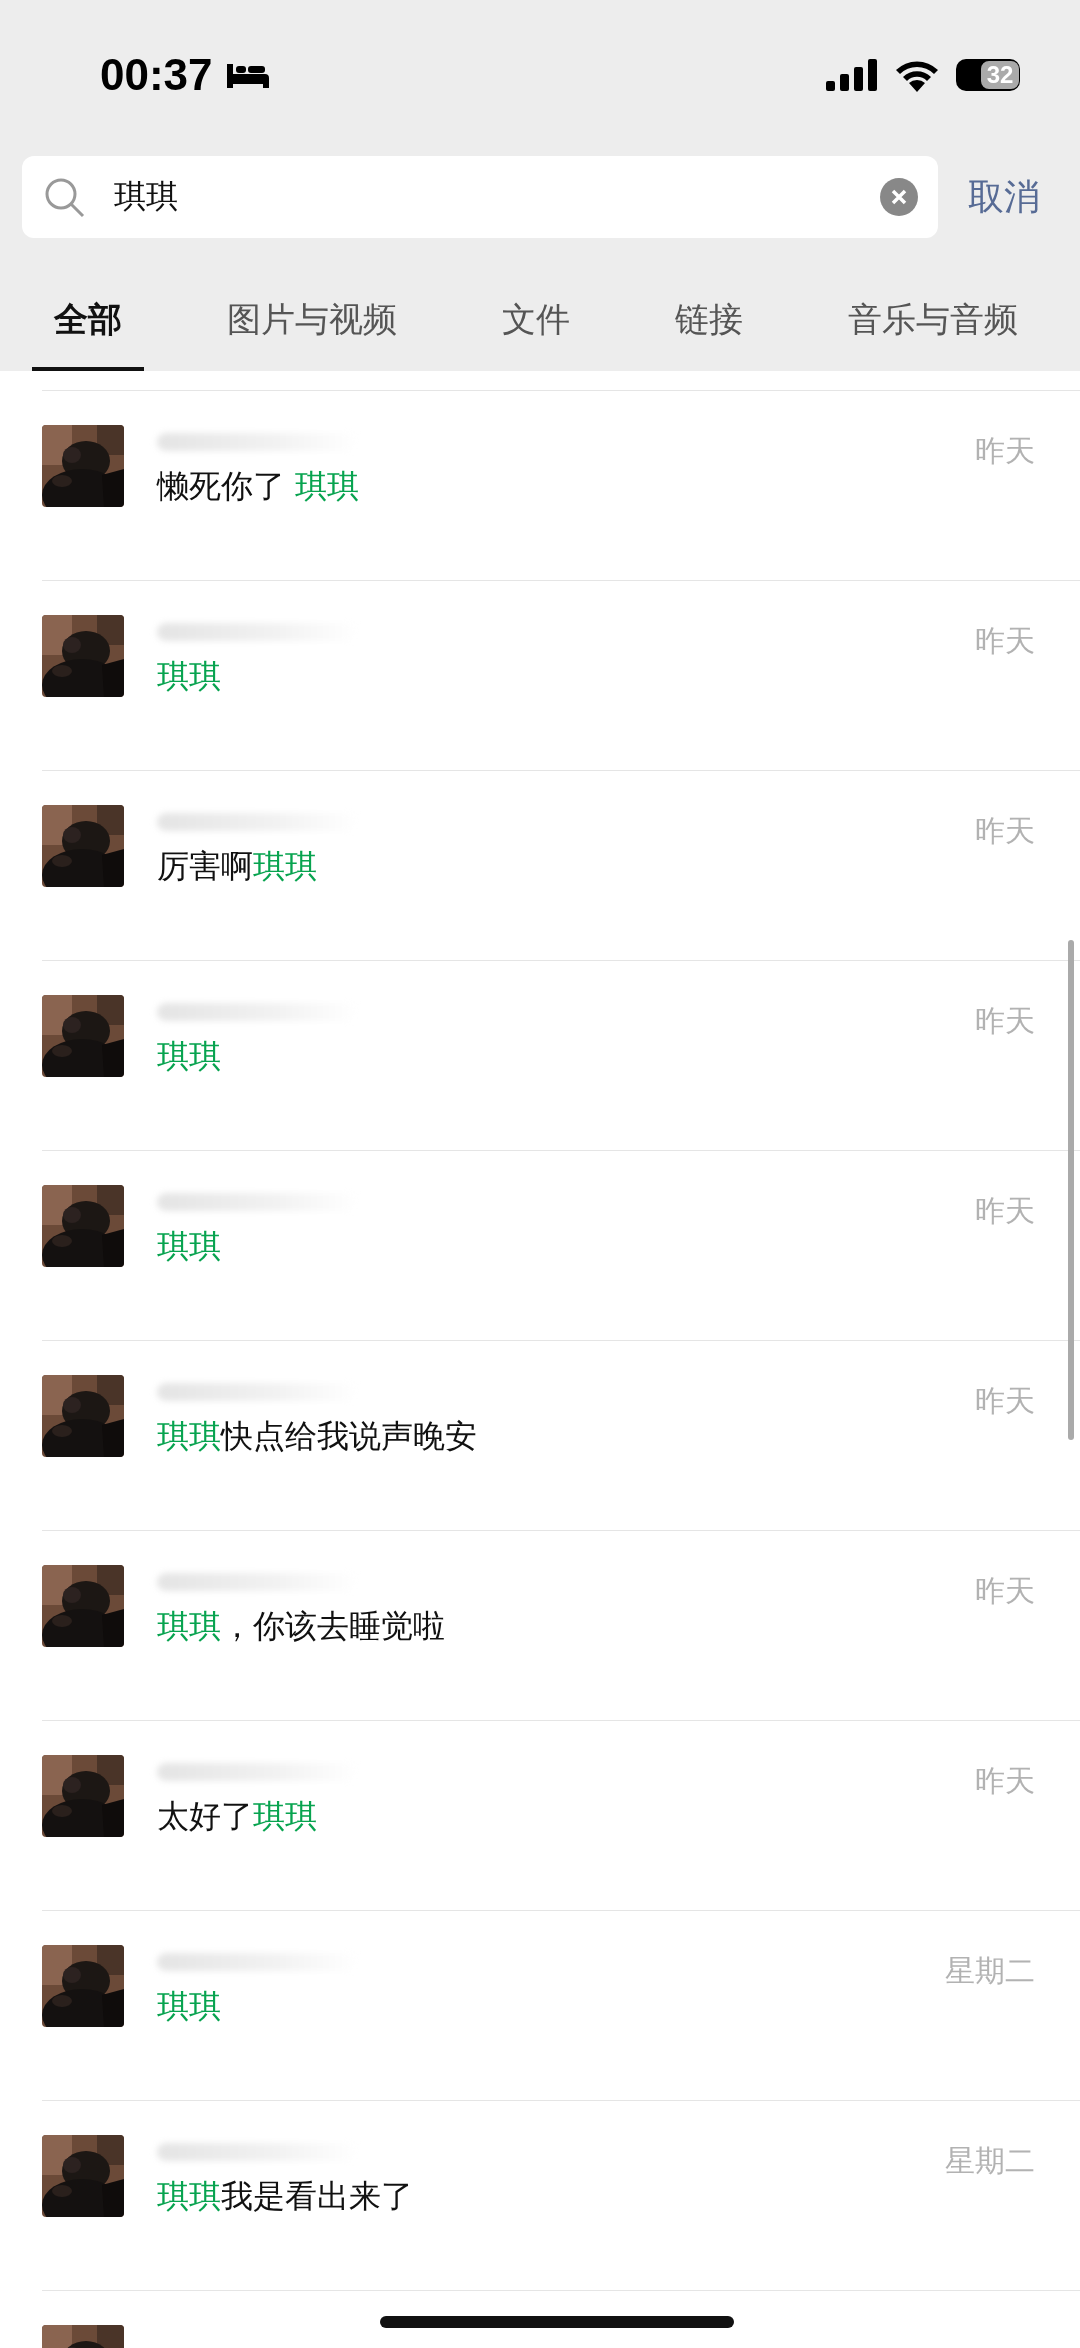 Image resolution: width=1080 pixels, height=2348 pixels. What do you see at coordinates (237, 866) in the screenshot?
I see `message-text: 厉害啊琪琪` at bounding box center [237, 866].